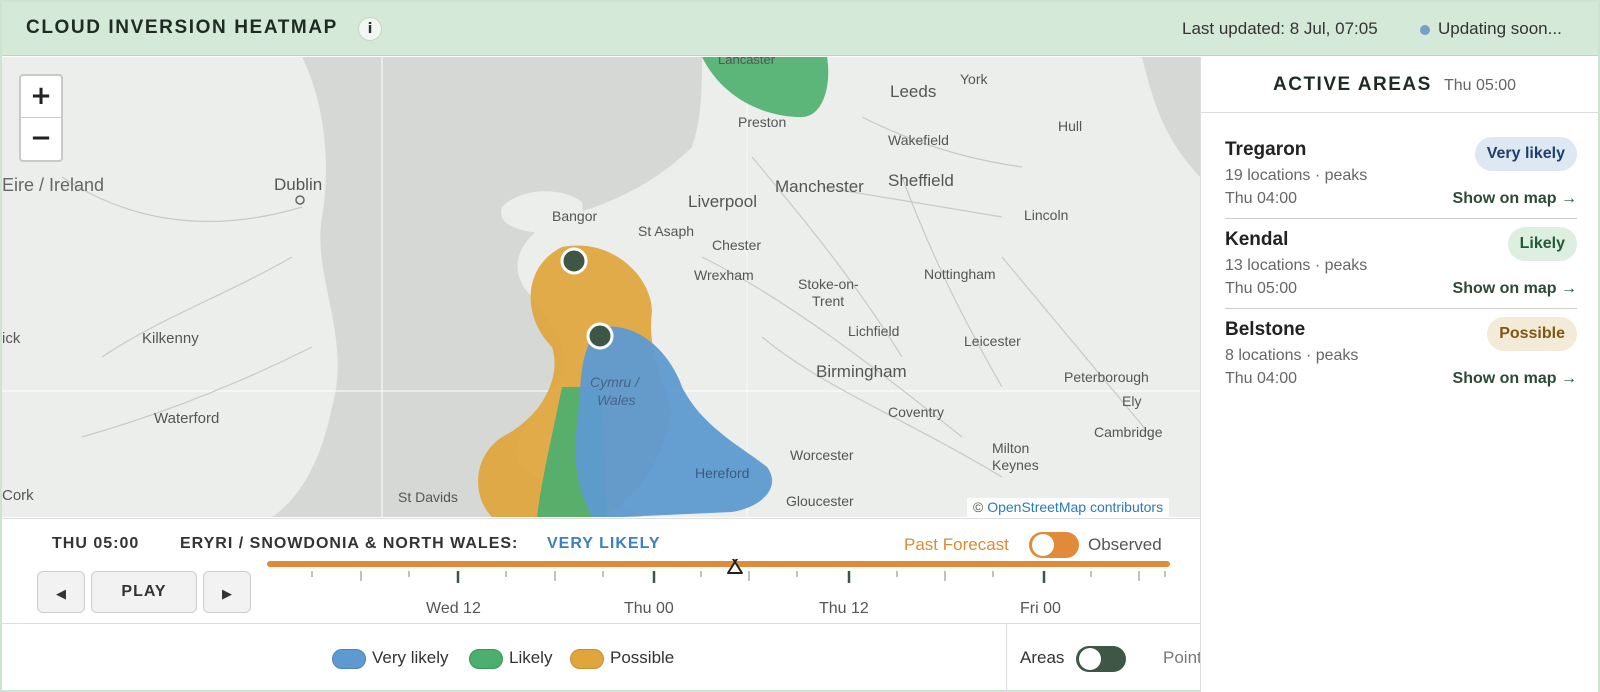 This screenshot has height=692, width=1600. Describe the element at coordinates (1352, 84) in the screenshot. I see `panel-title: ACTIVE AREAS` at that location.